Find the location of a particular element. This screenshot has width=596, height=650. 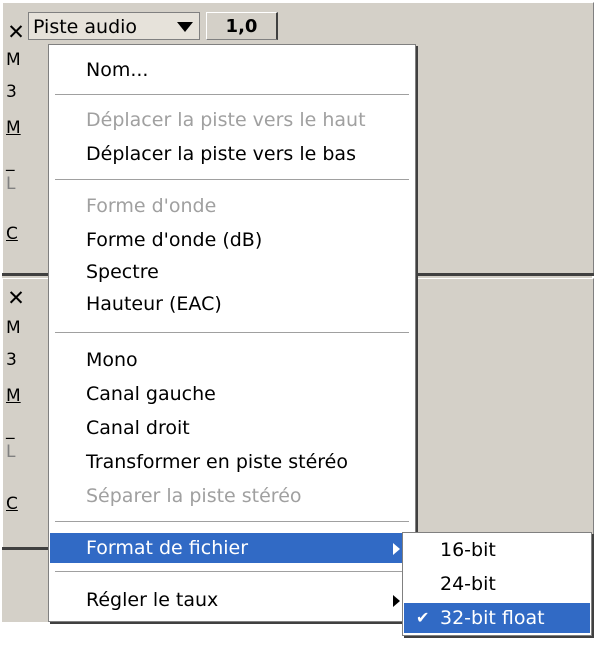

set-rate-label: Régler le taux is located at coordinates (152, 600).